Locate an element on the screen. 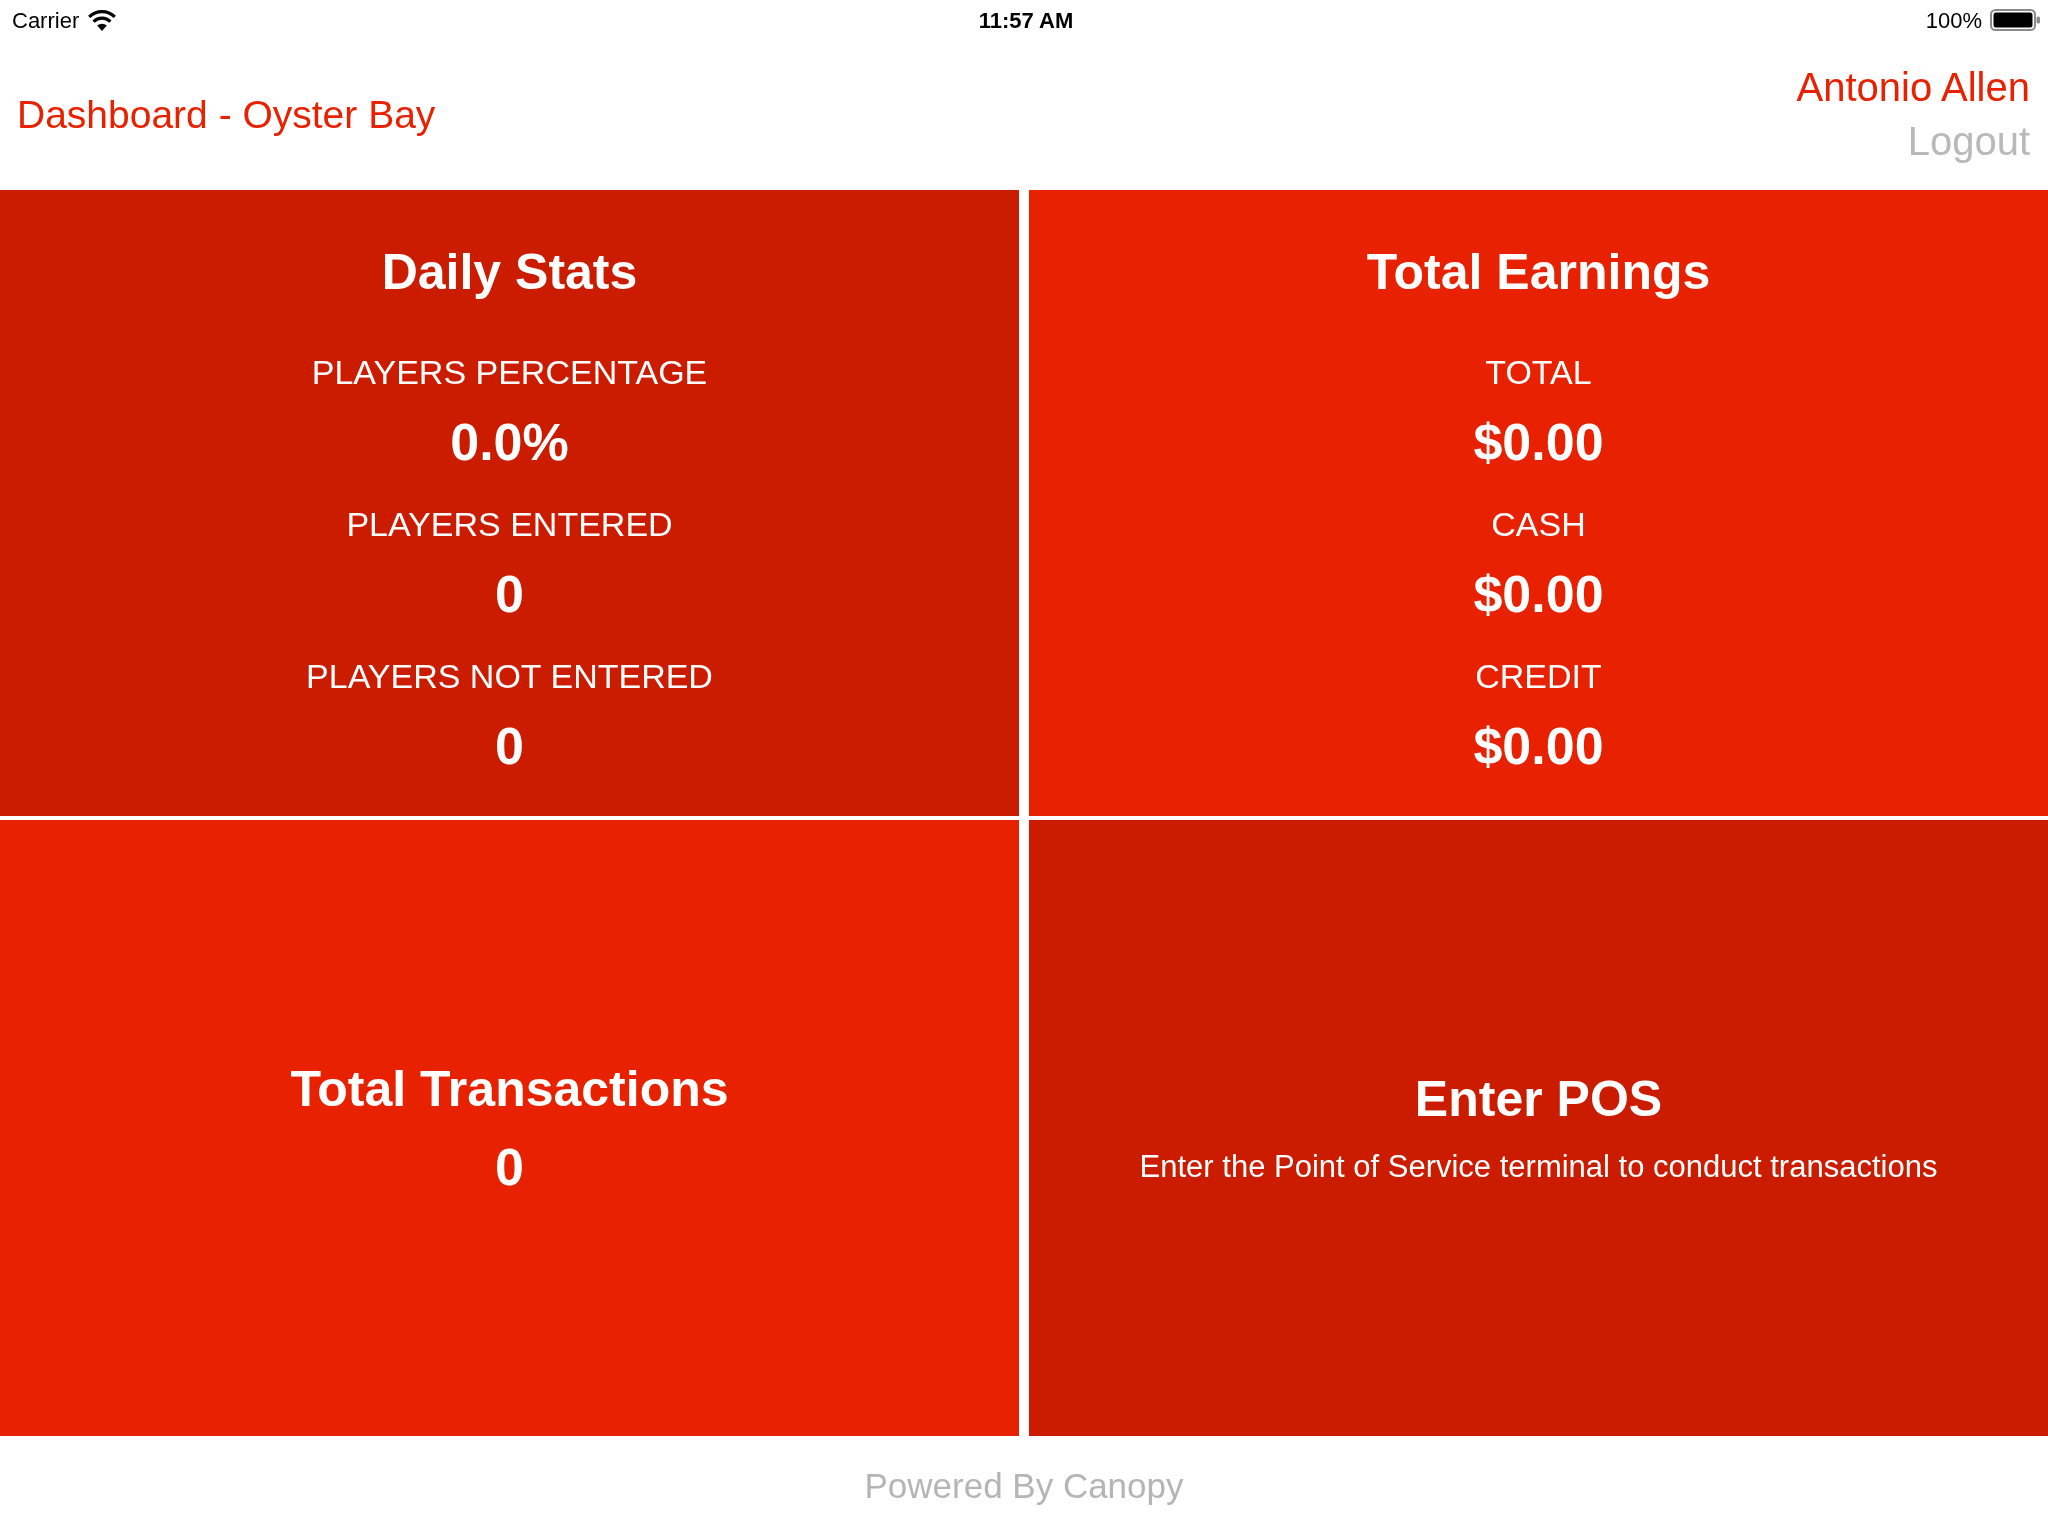  stat-label: PLAYERS NOT ENTERED is located at coordinates (509, 676).